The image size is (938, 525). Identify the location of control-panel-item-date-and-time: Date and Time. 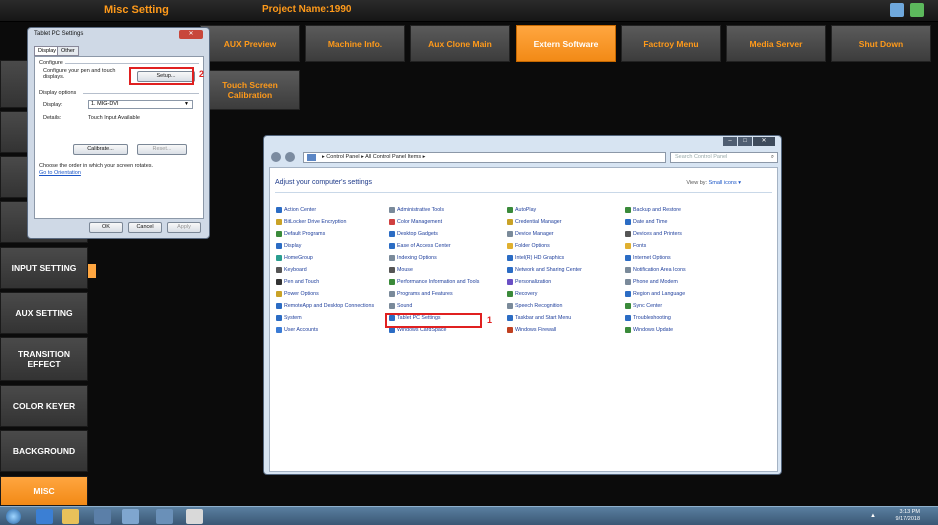
(646, 222).